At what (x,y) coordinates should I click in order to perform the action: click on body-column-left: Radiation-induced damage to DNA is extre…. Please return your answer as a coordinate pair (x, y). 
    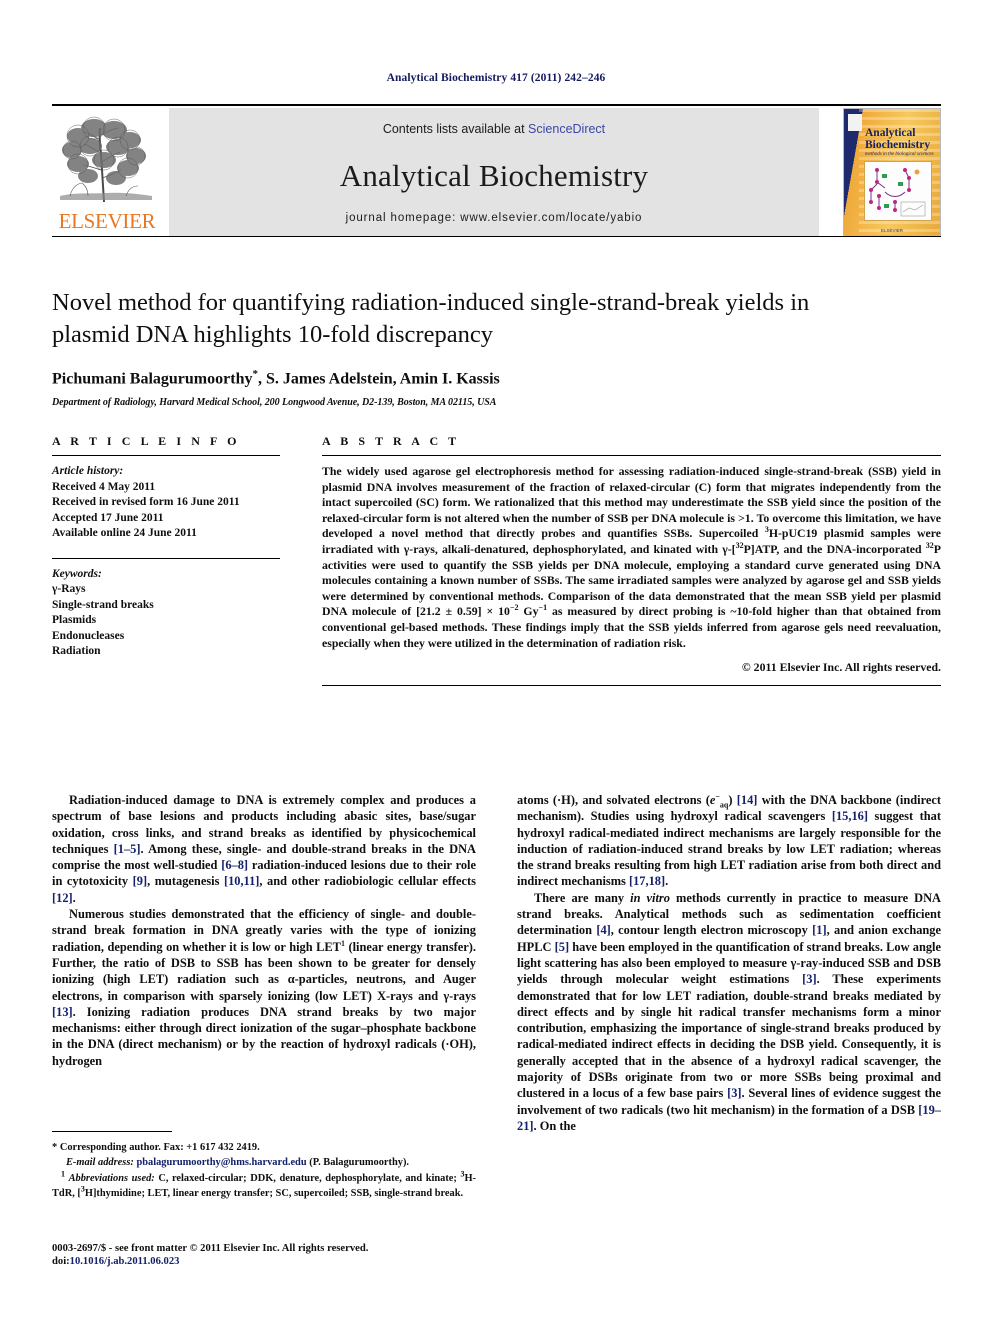
    Looking at the image, I should click on (264, 930).